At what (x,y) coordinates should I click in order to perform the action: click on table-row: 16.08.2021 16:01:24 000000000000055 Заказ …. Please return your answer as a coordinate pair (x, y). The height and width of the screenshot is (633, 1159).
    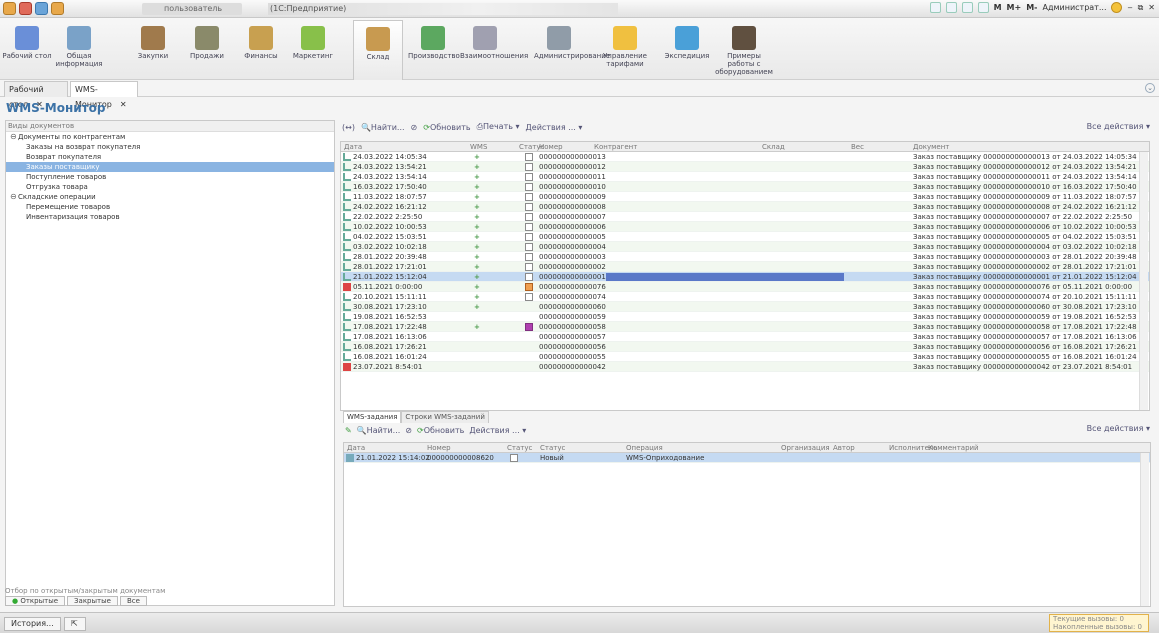
    Looking at the image, I should click on (745, 357).